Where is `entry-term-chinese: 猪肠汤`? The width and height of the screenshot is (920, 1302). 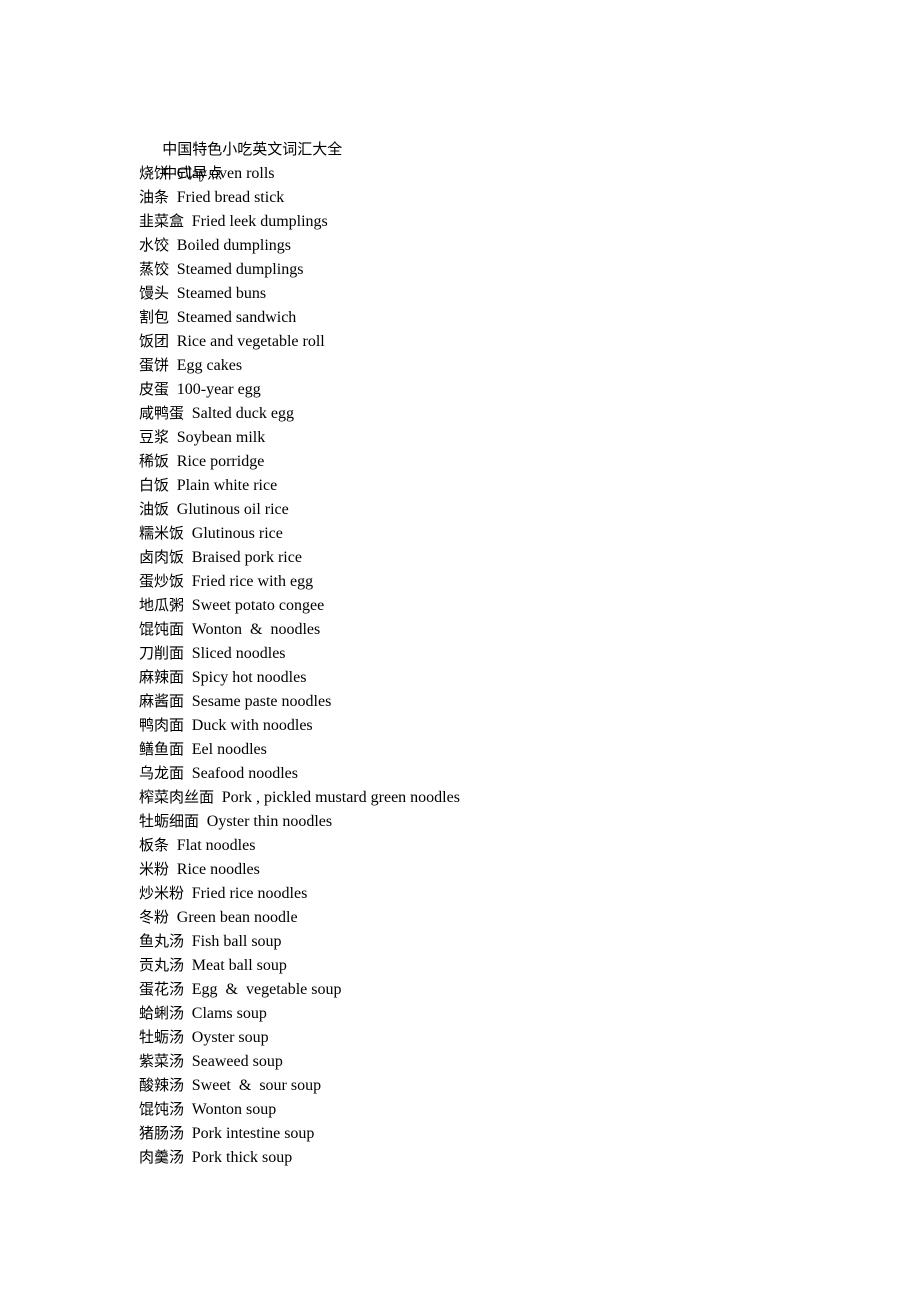
entry-term-chinese: 猪肠汤 is located at coordinates (162, 1133).